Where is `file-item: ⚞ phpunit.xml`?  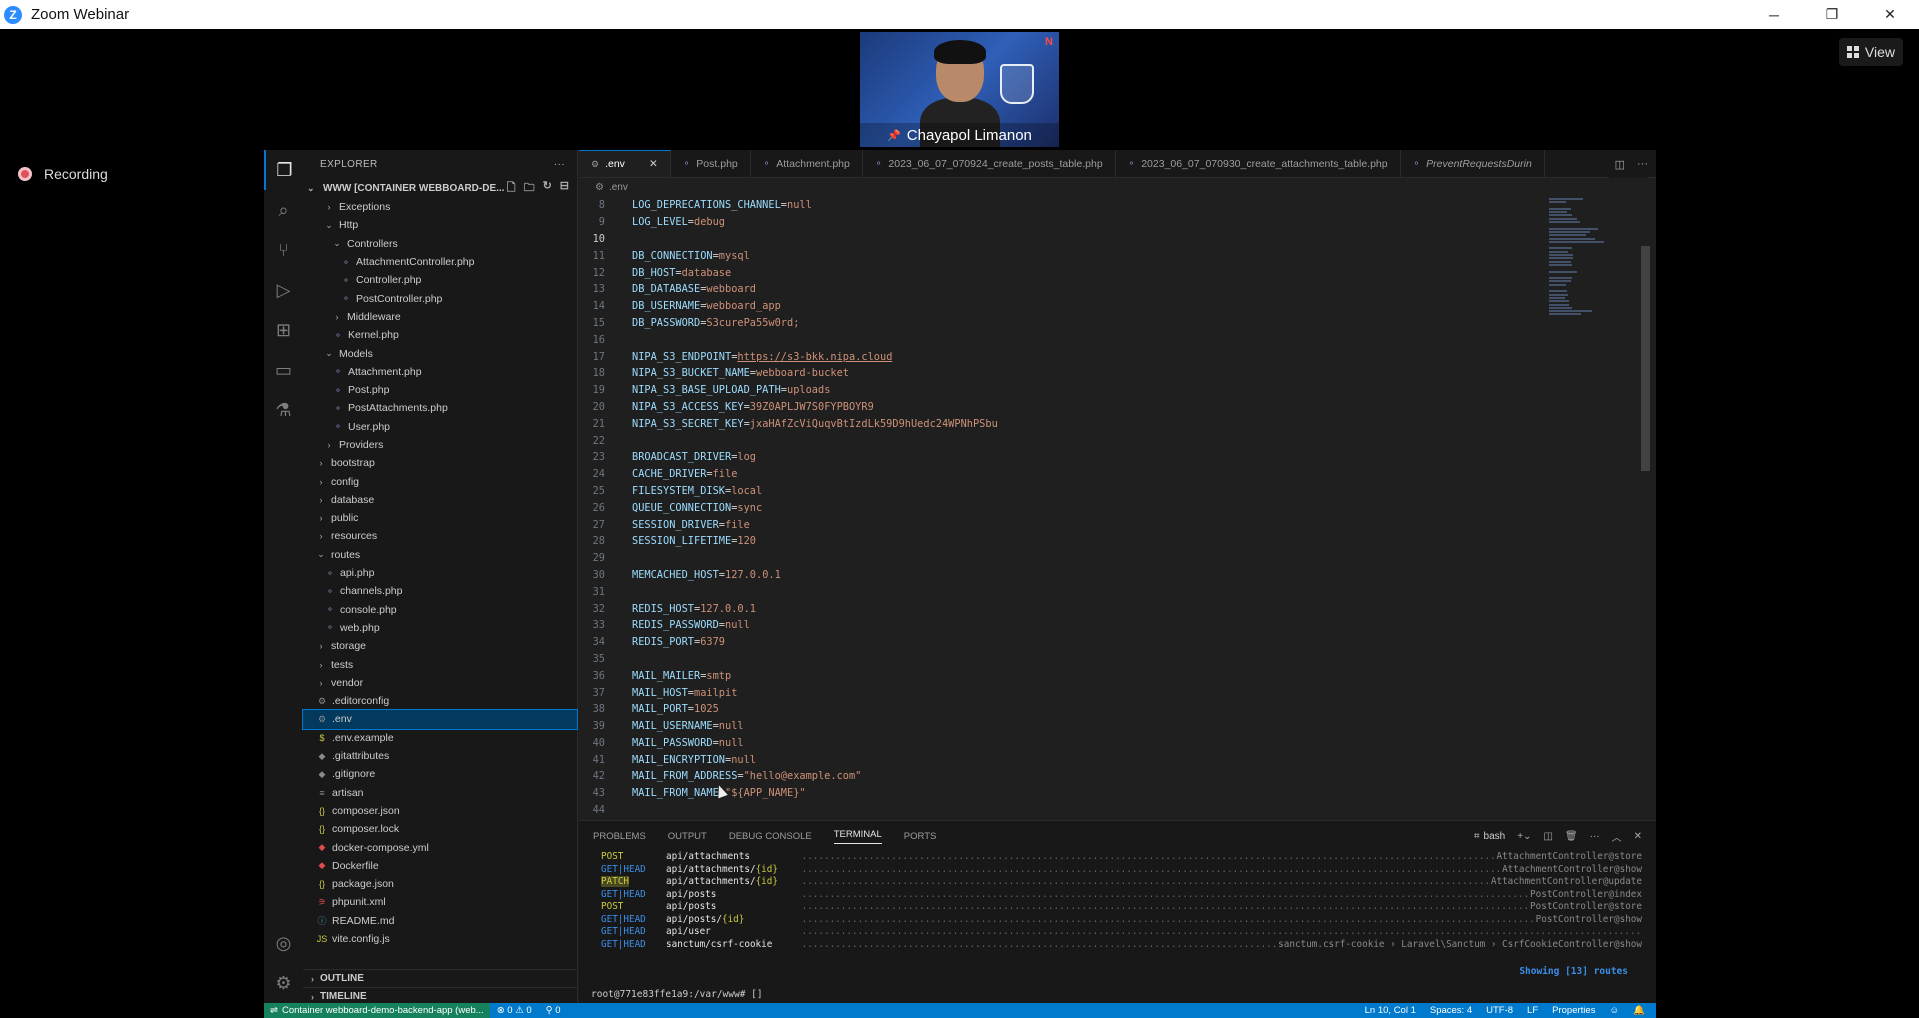
file-item: ⚞ phpunit.xml is located at coordinates (440, 902).